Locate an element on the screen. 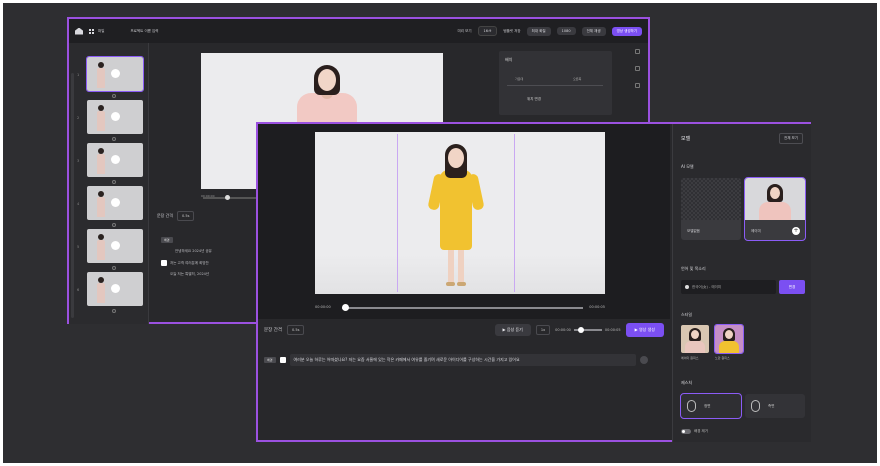 The image size is (880, 466). slide-number: 1 is located at coordinates (78, 75).